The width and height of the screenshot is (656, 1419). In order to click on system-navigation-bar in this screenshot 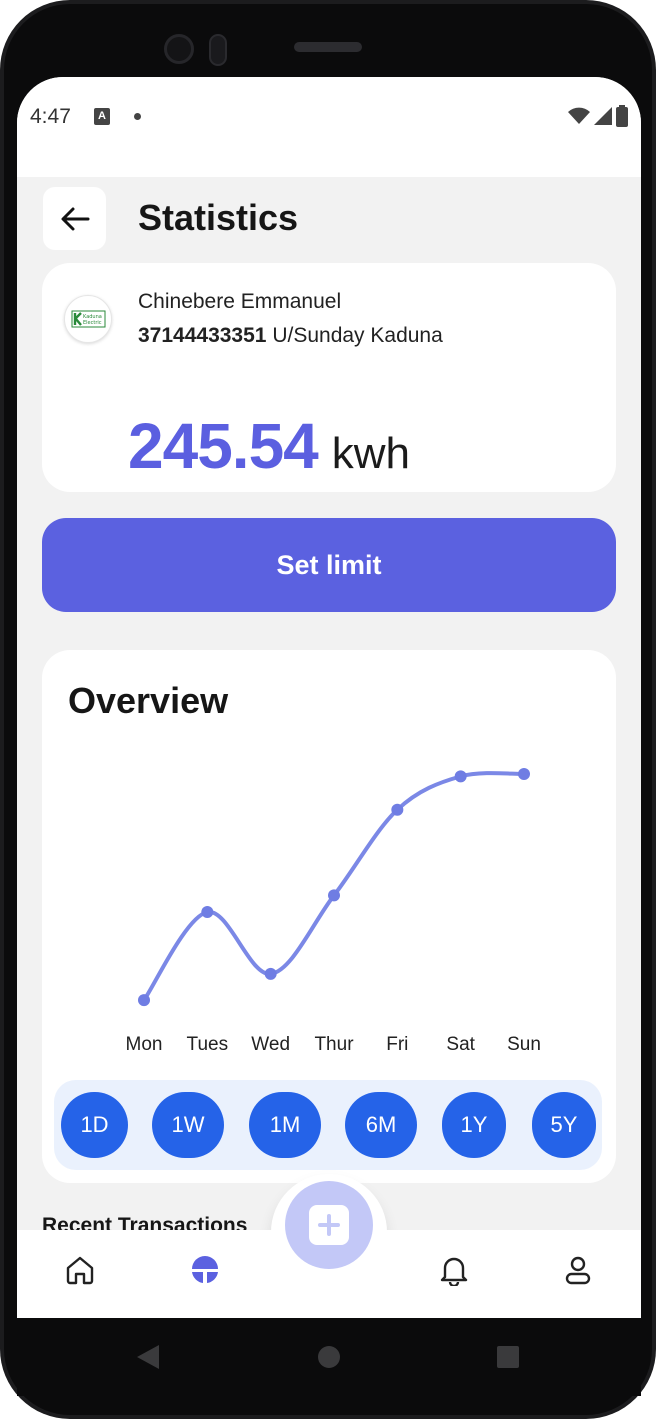, I will do `click(329, 1357)`.